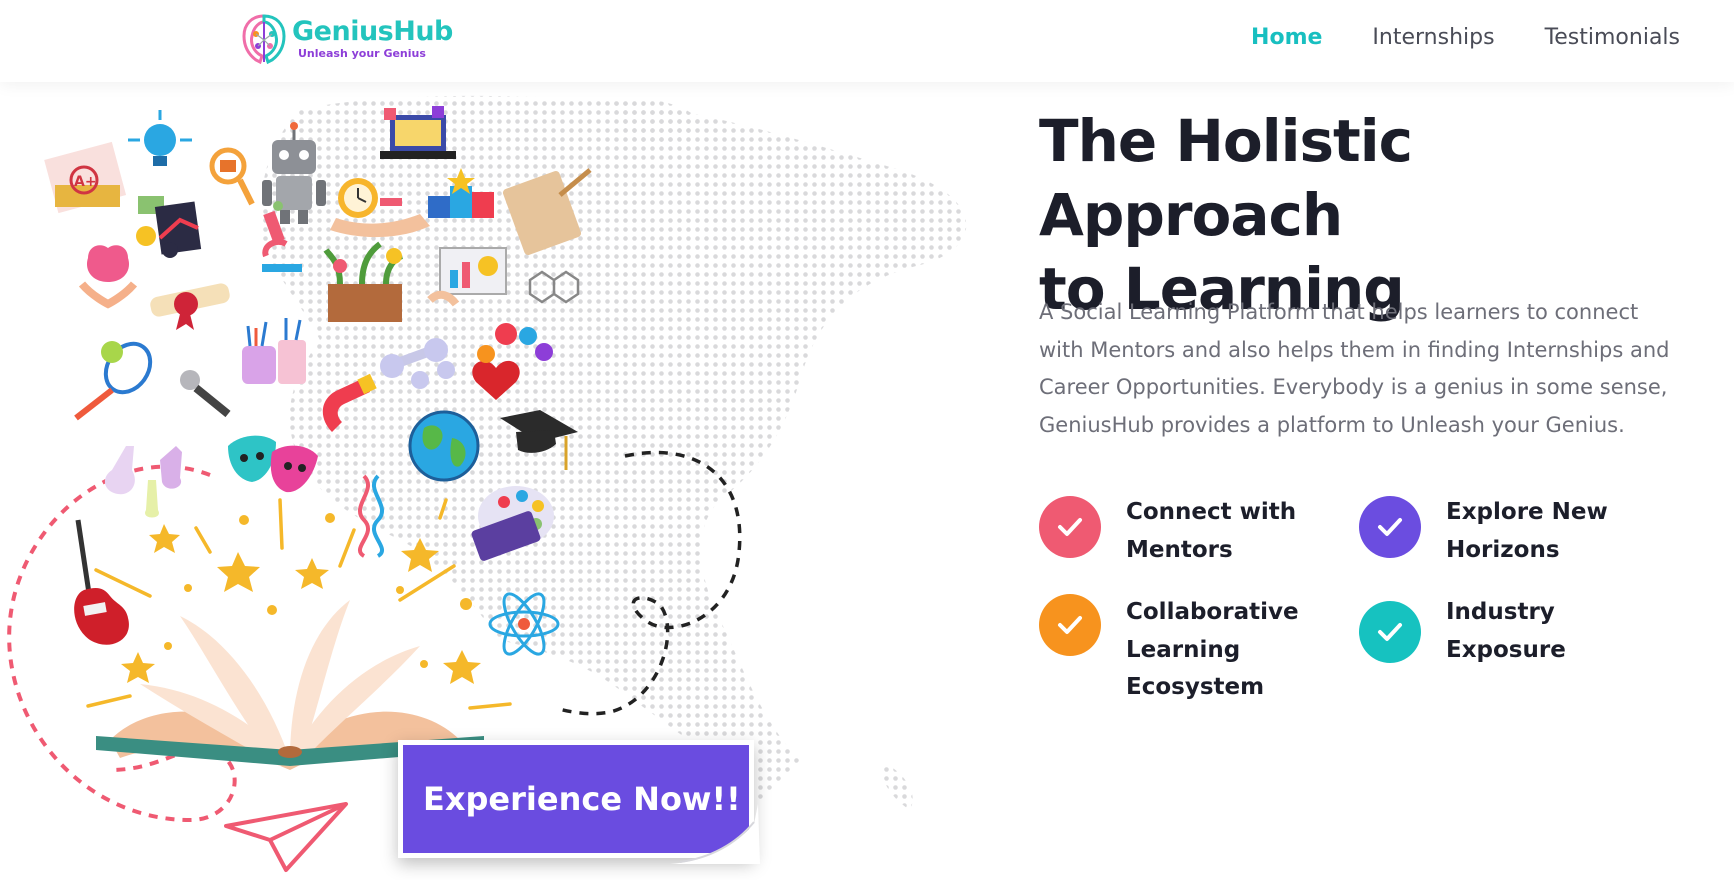 This screenshot has height=880, width=1734. Describe the element at coordinates (1286, 38) in the screenshot. I see `nav-home: Home` at that location.